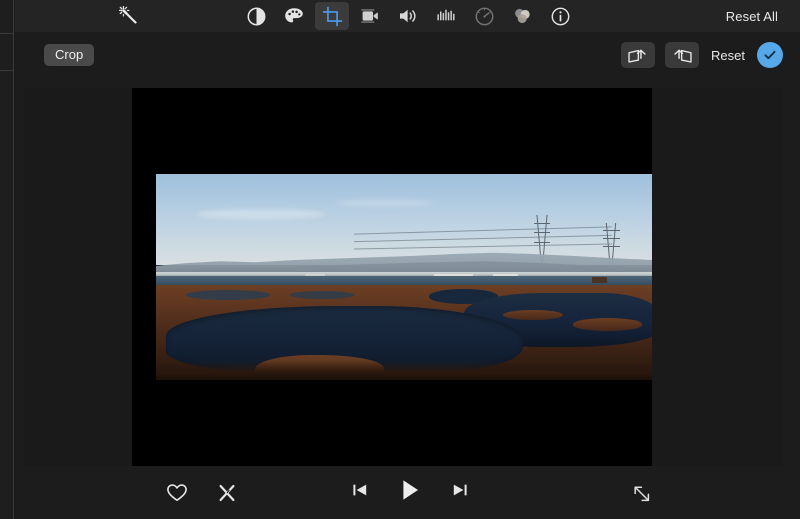  I want to click on crop-chip-label: Crop, so click(69, 54).